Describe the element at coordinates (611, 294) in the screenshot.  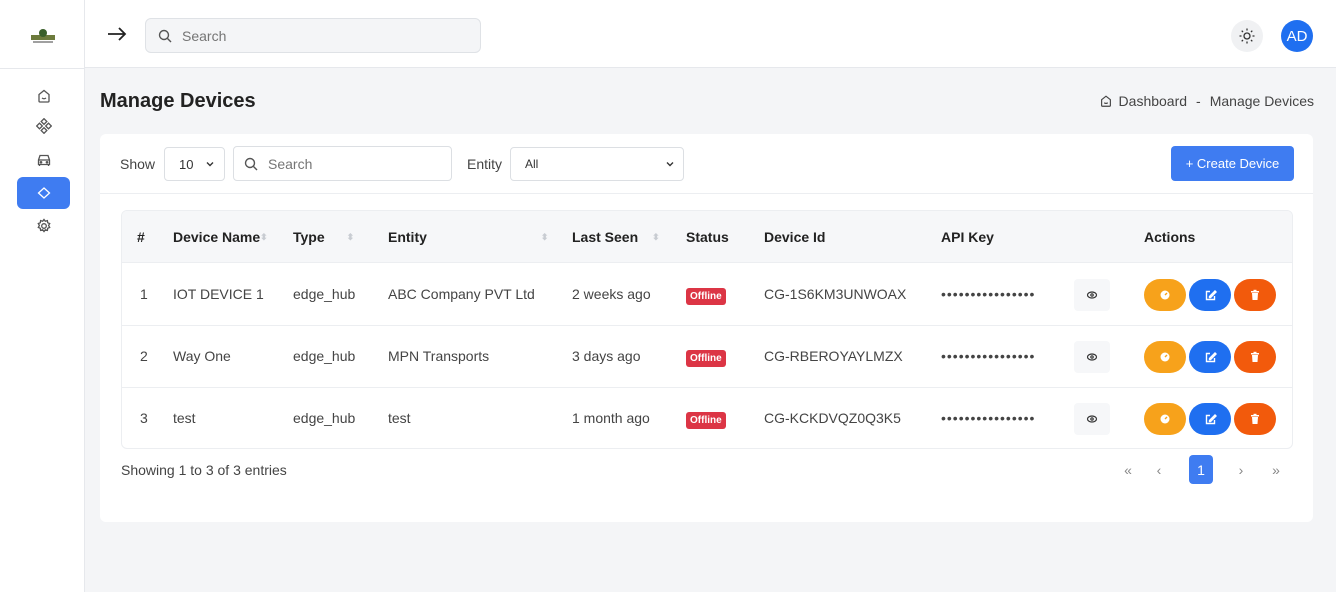
I see `last-seen-cell: 2 weeks ago` at that location.